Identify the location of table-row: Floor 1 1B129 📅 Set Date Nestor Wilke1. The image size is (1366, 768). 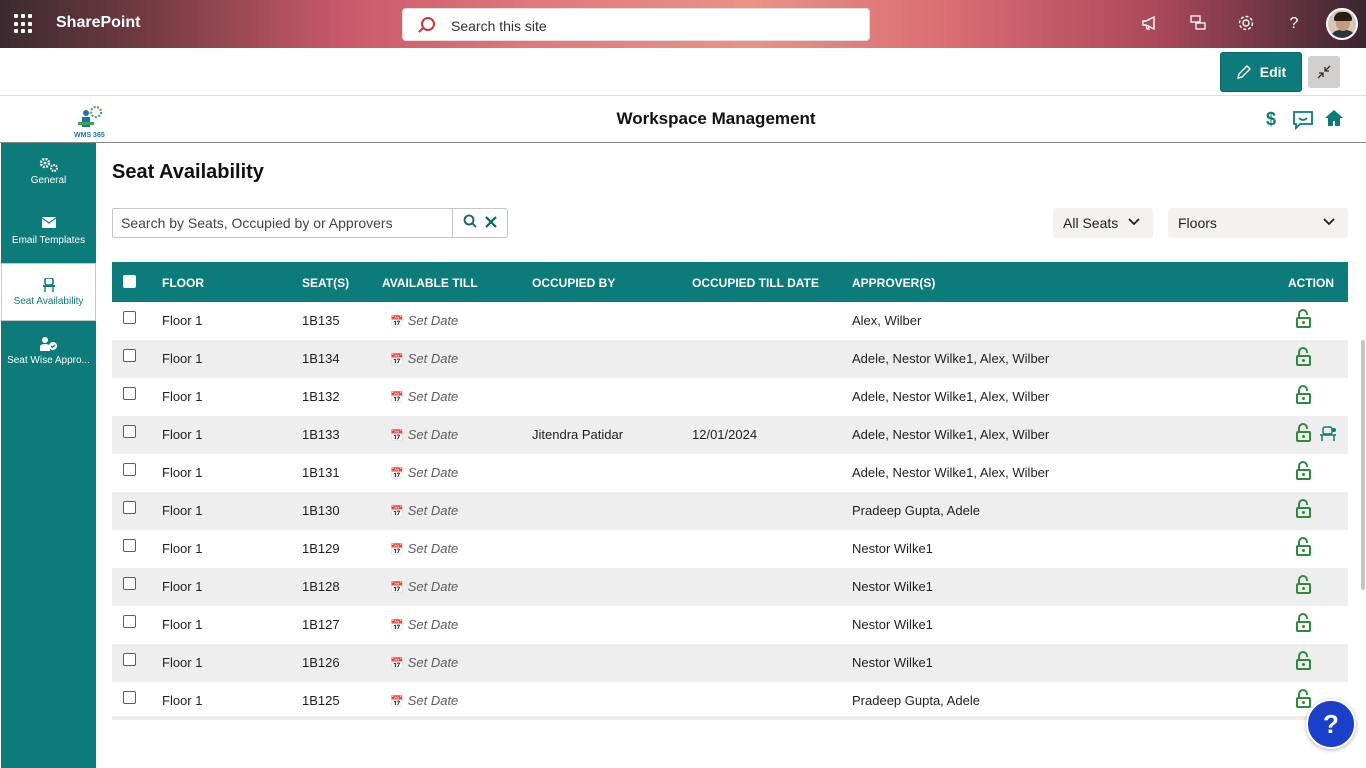
(730, 549).